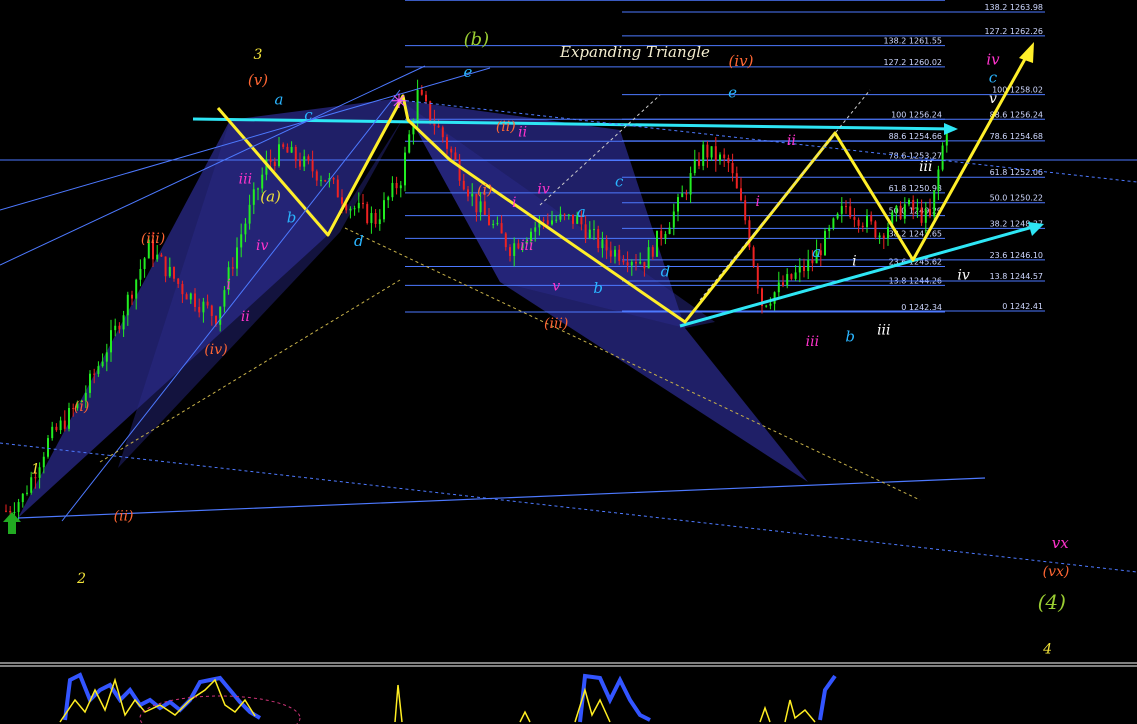 The width and height of the screenshot is (1137, 724). What do you see at coordinates (916, 114) in the screenshot?
I see `fib-label-left: 100 1256.24` at bounding box center [916, 114].